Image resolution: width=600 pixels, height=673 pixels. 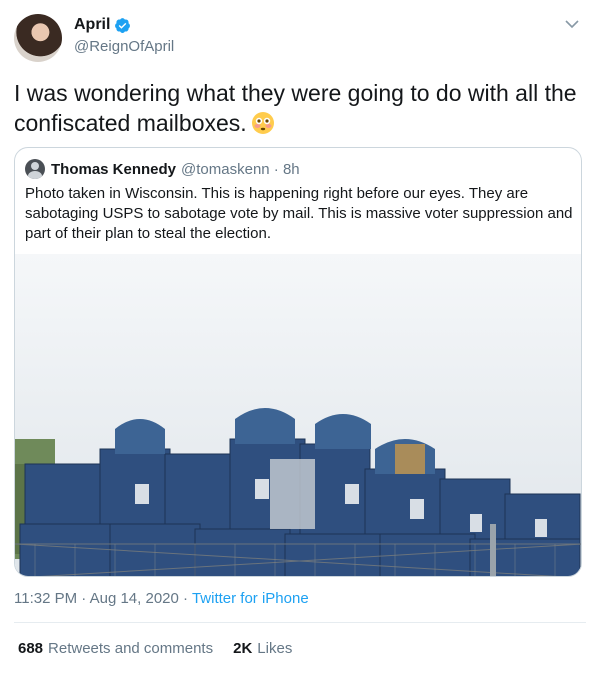 I want to click on retweets-count: 688, so click(x=31, y=648).